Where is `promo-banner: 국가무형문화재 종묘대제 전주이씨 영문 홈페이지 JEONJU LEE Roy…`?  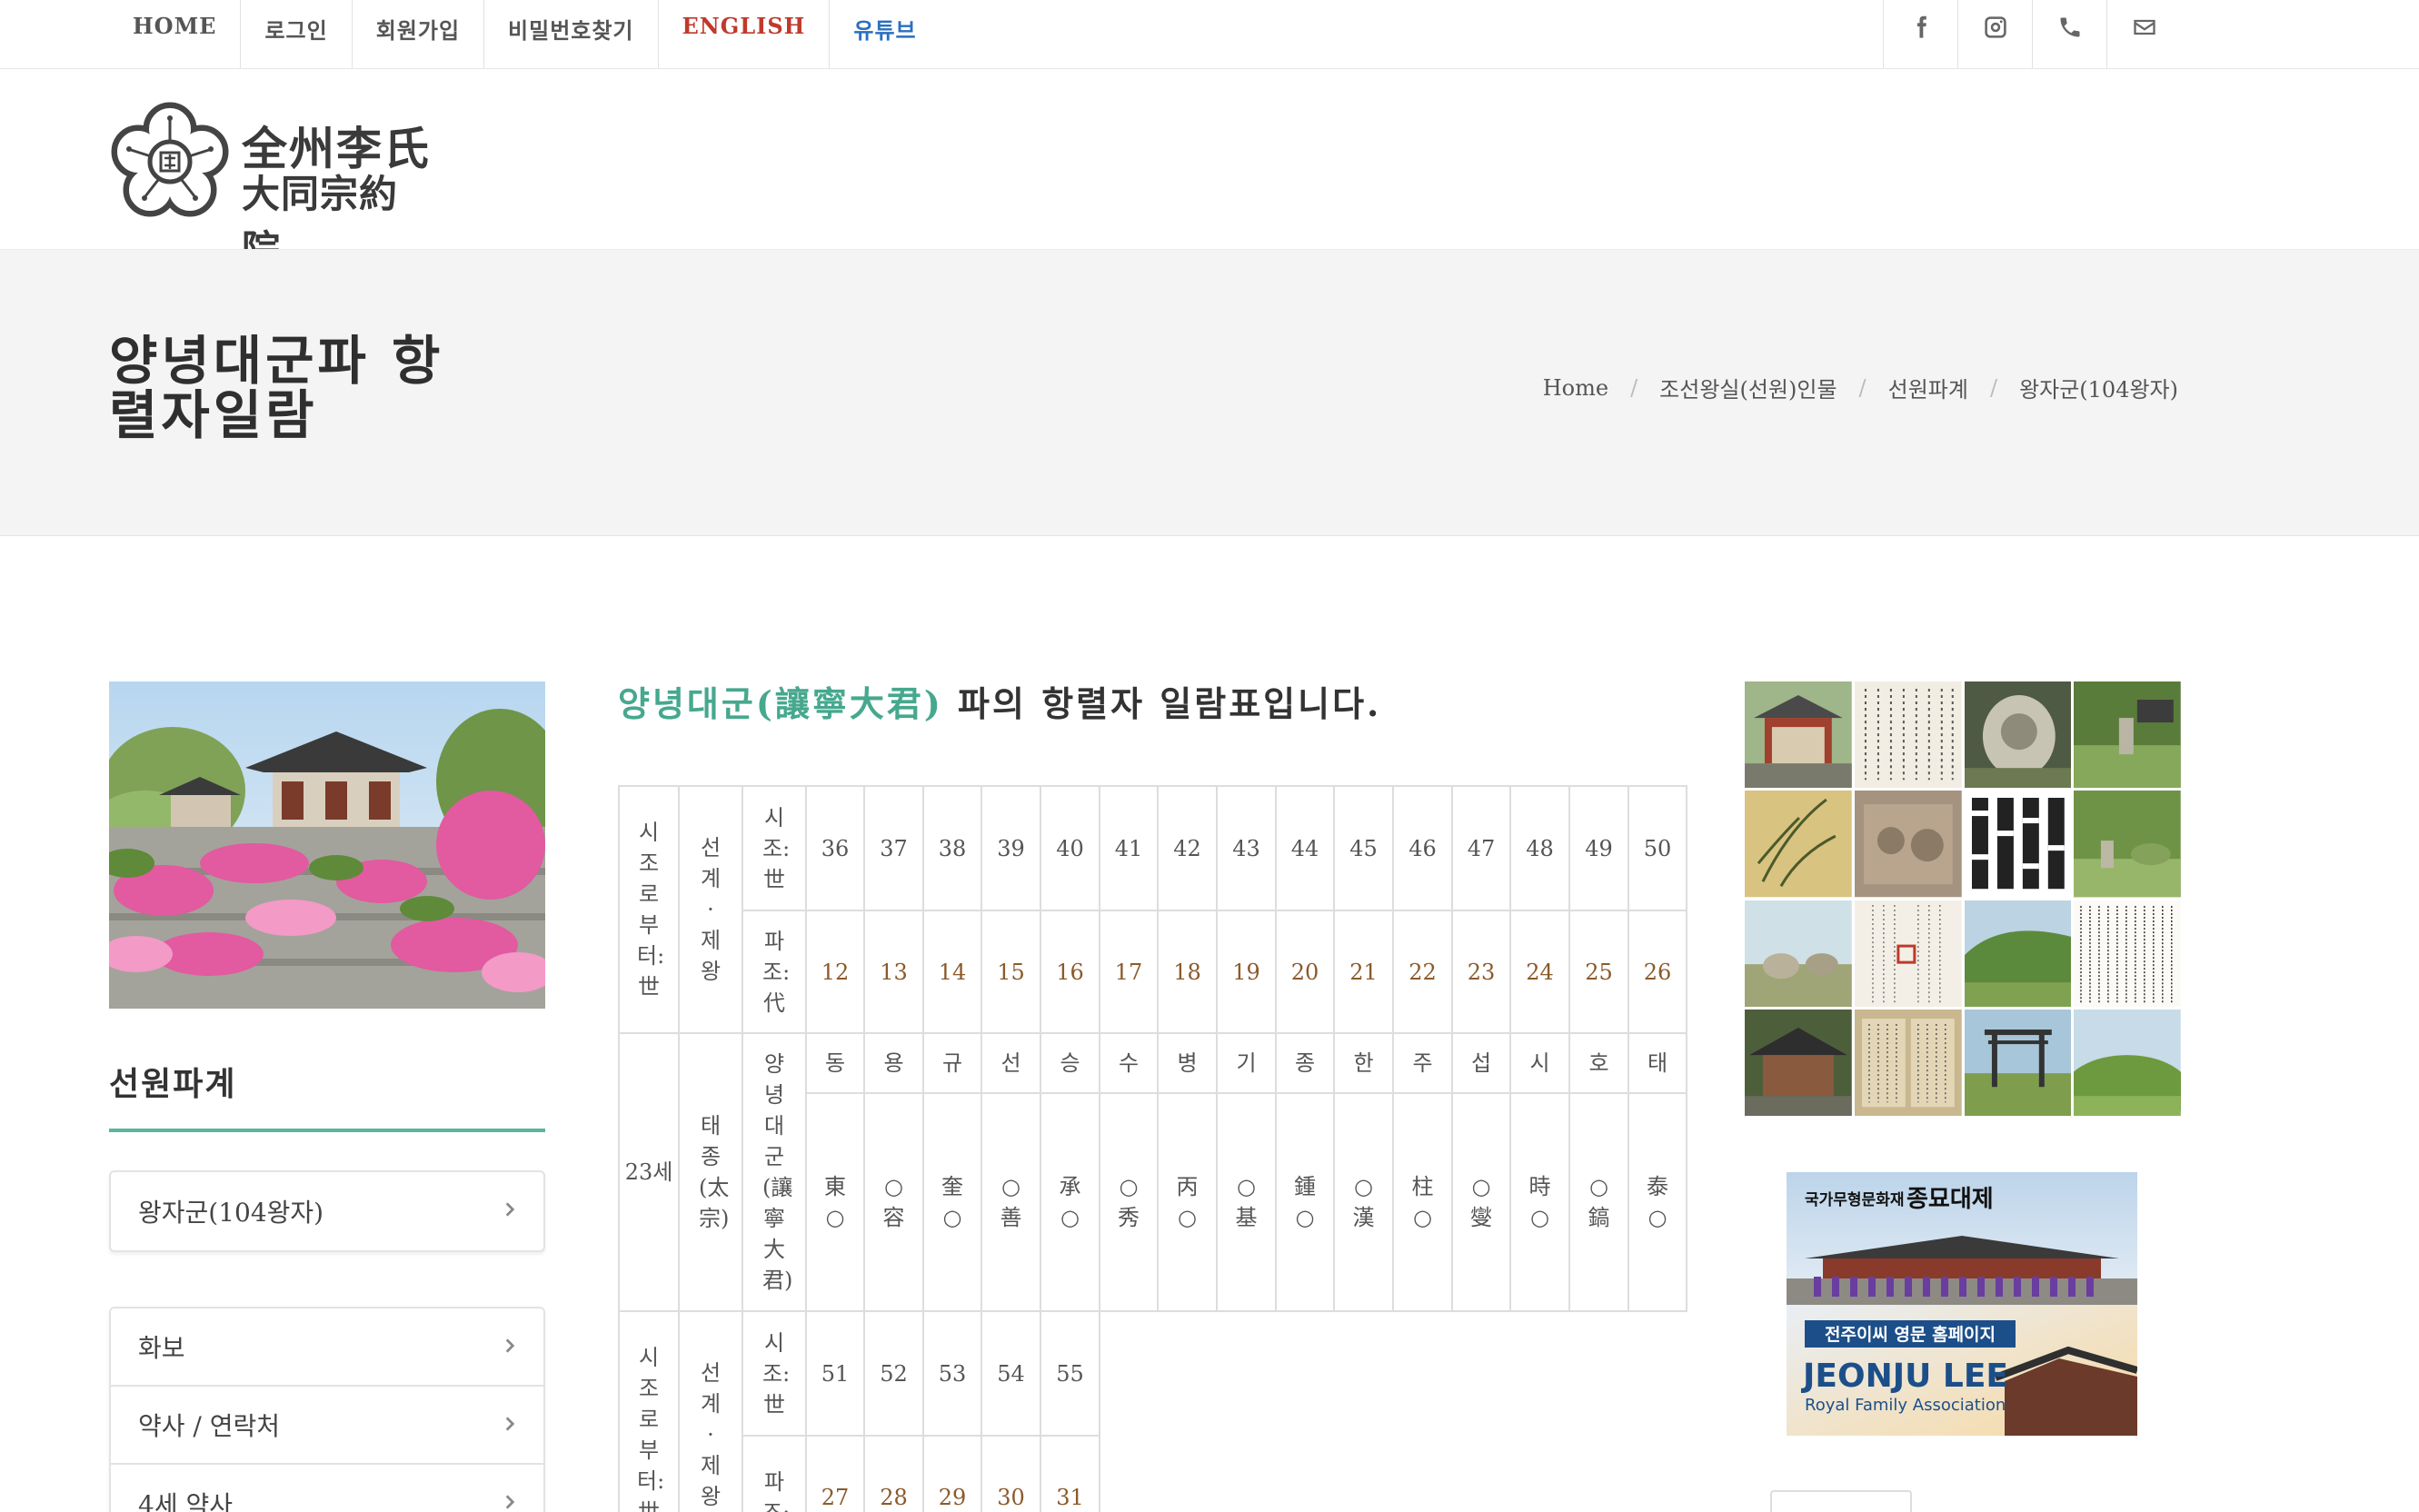
promo-banner: 국가무형문화재 종묘대제 전주이씨 영문 홈페이지 JEONJU LEE Roy… is located at coordinates (1962, 1304).